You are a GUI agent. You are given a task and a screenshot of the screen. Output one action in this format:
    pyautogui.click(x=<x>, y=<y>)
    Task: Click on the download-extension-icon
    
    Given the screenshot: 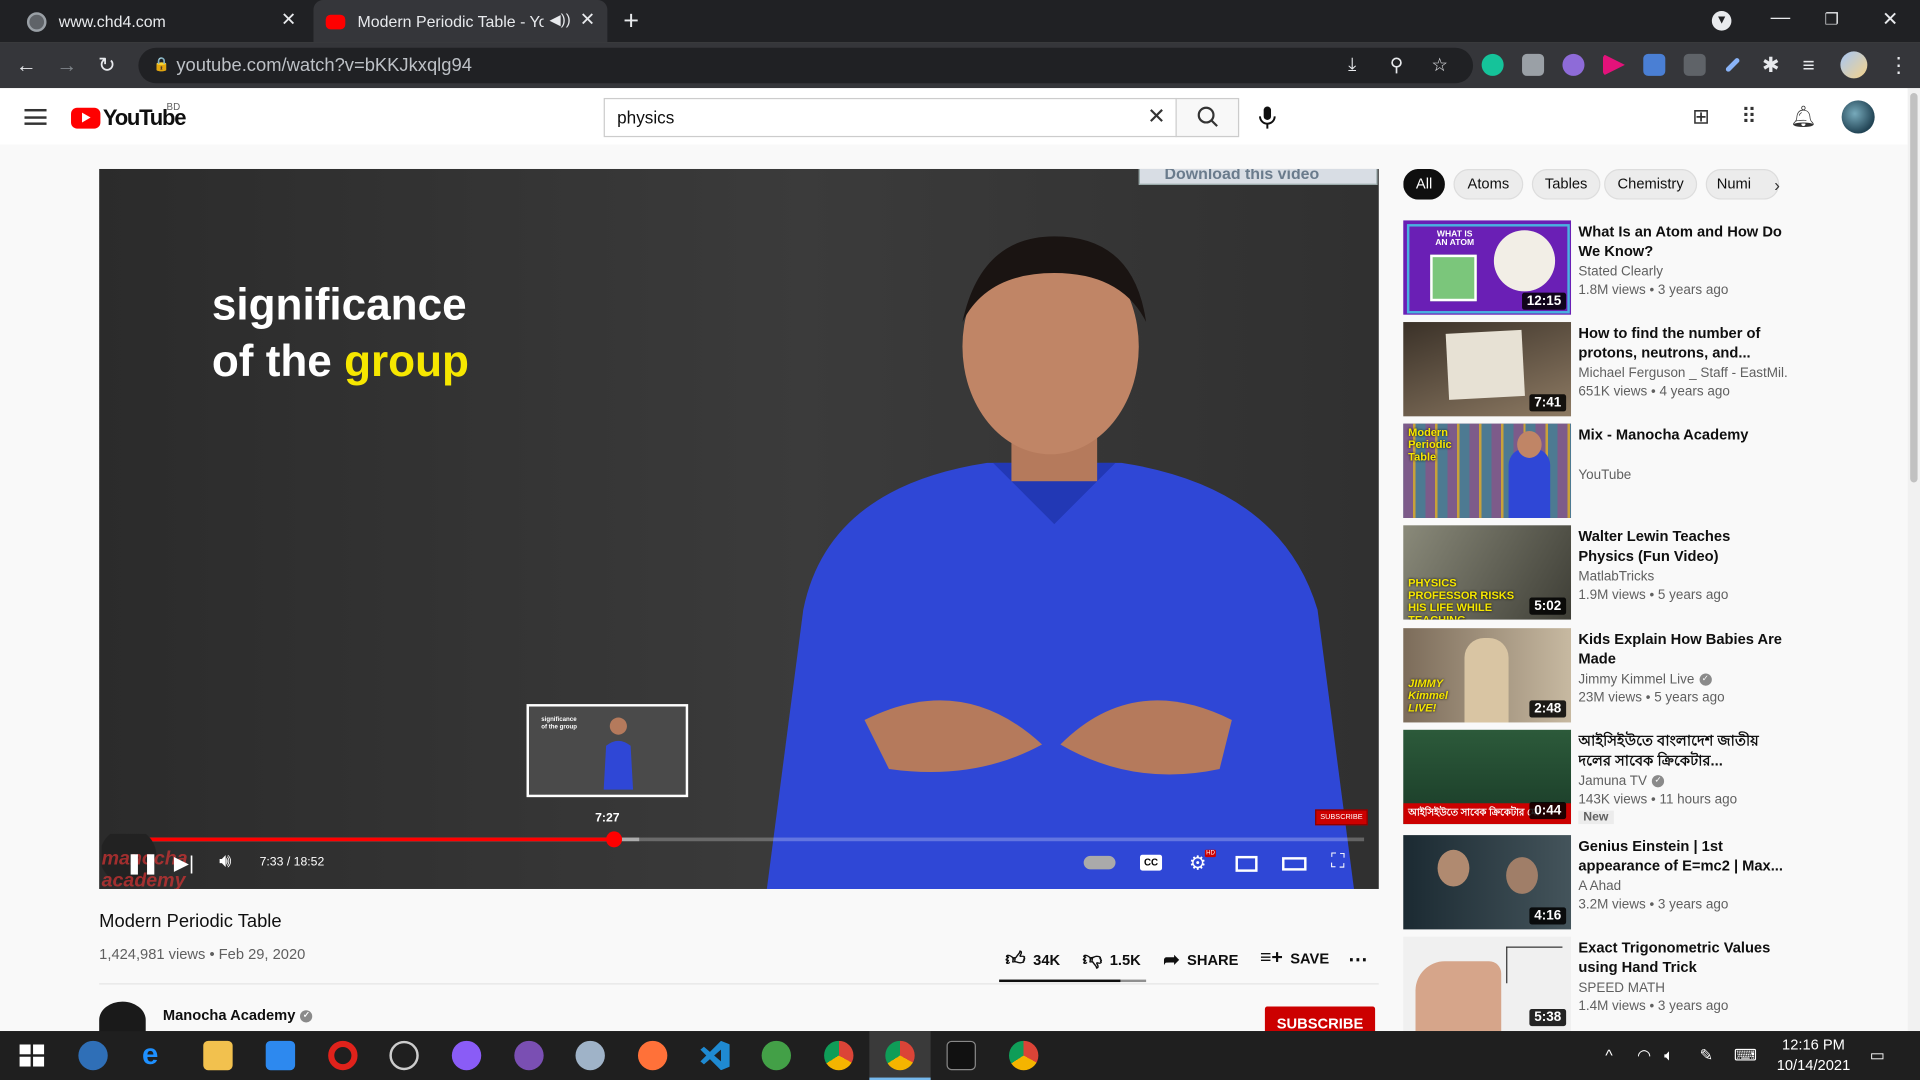 What is the action you would take?
    pyautogui.click(x=1654, y=64)
    